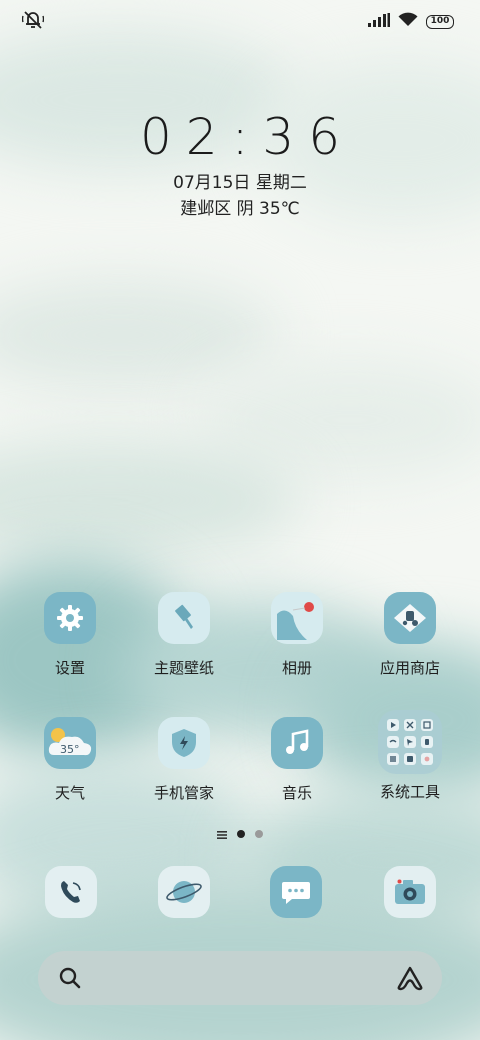 The width and height of the screenshot is (480, 1040). Describe the element at coordinates (410, 892) in the screenshot. I see `camera-icon` at that location.